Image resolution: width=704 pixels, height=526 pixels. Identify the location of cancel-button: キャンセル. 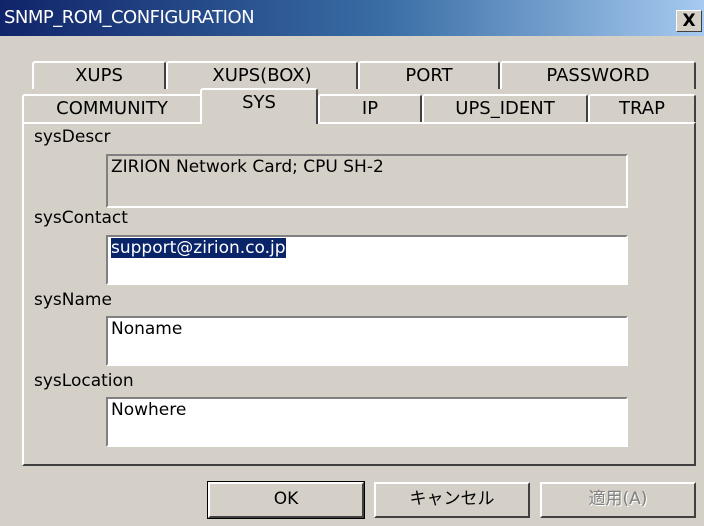
(452, 500).